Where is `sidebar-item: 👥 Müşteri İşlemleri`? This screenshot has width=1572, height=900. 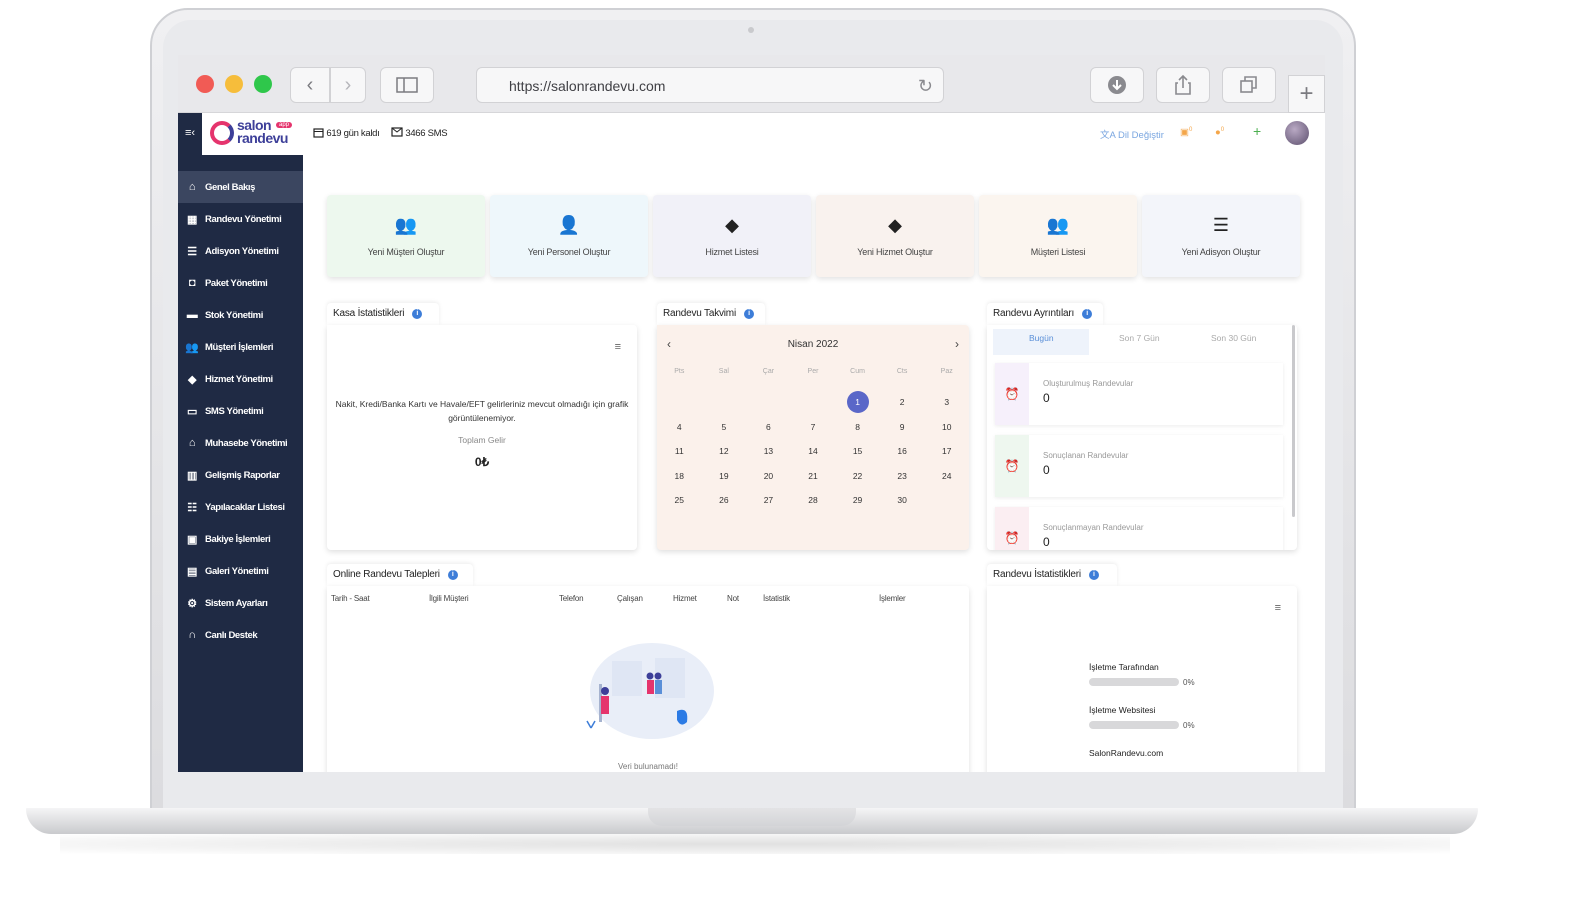 sidebar-item: 👥 Müşteri İşlemleri is located at coordinates (240, 347).